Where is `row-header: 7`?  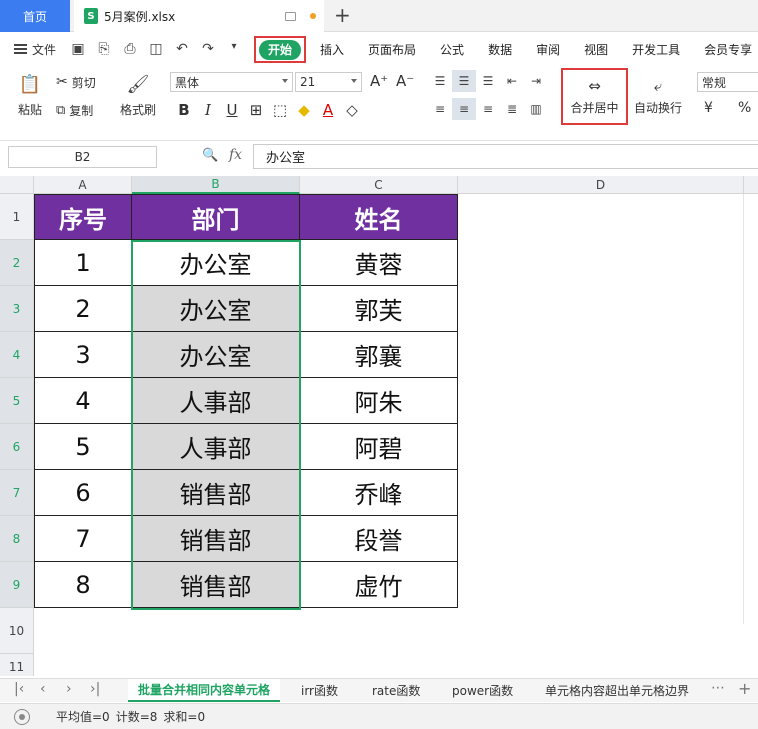 row-header: 7 is located at coordinates (17, 493).